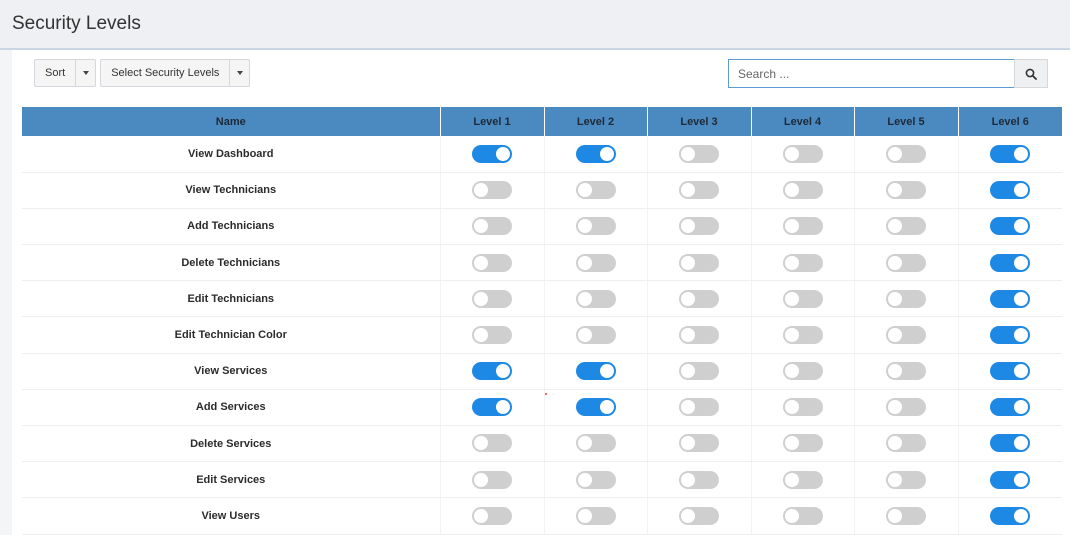 This screenshot has height=535, width=1070. What do you see at coordinates (492, 121) in the screenshot?
I see `column-header-level-1: Level 1` at bounding box center [492, 121].